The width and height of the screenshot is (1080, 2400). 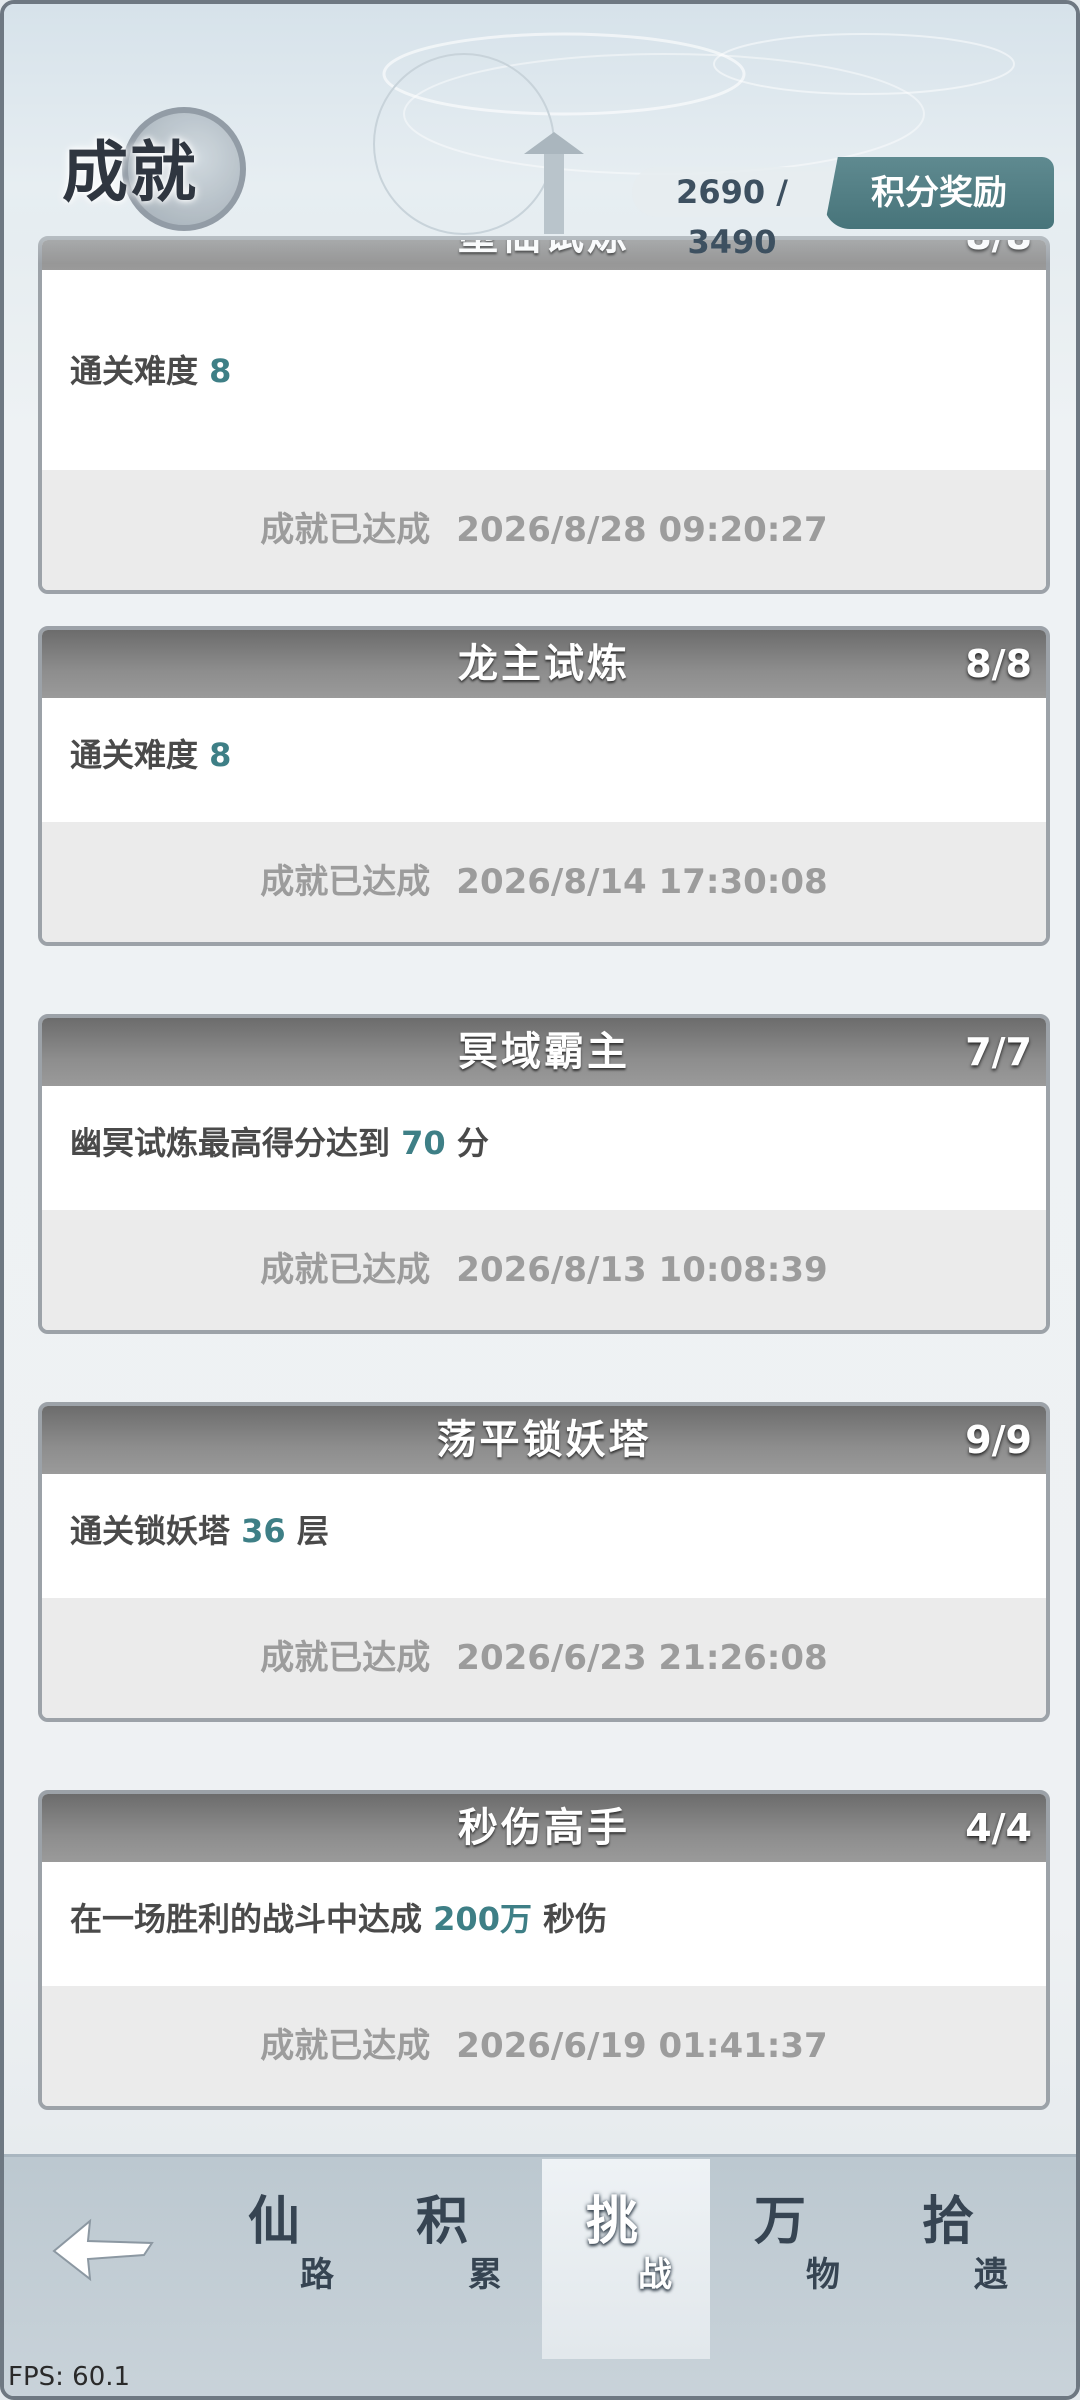 What do you see at coordinates (339, 1919) in the screenshot?
I see `achievement-description: 在一场胜利的战斗中达成 200万 秒伤` at bounding box center [339, 1919].